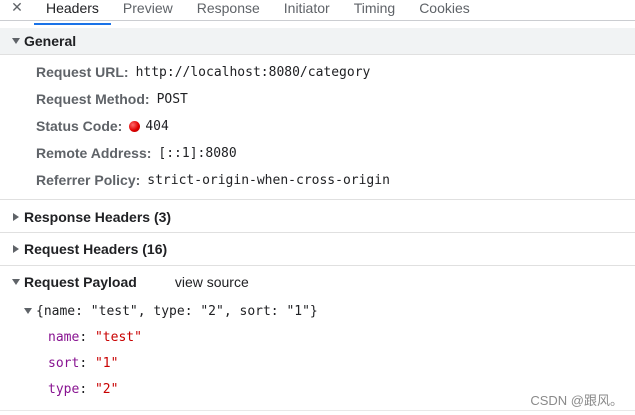 Image resolution: width=635 pixels, height=415 pixels. What do you see at coordinates (253, 72) in the screenshot?
I see `request-url-value: http://localhost:8080/category` at bounding box center [253, 72].